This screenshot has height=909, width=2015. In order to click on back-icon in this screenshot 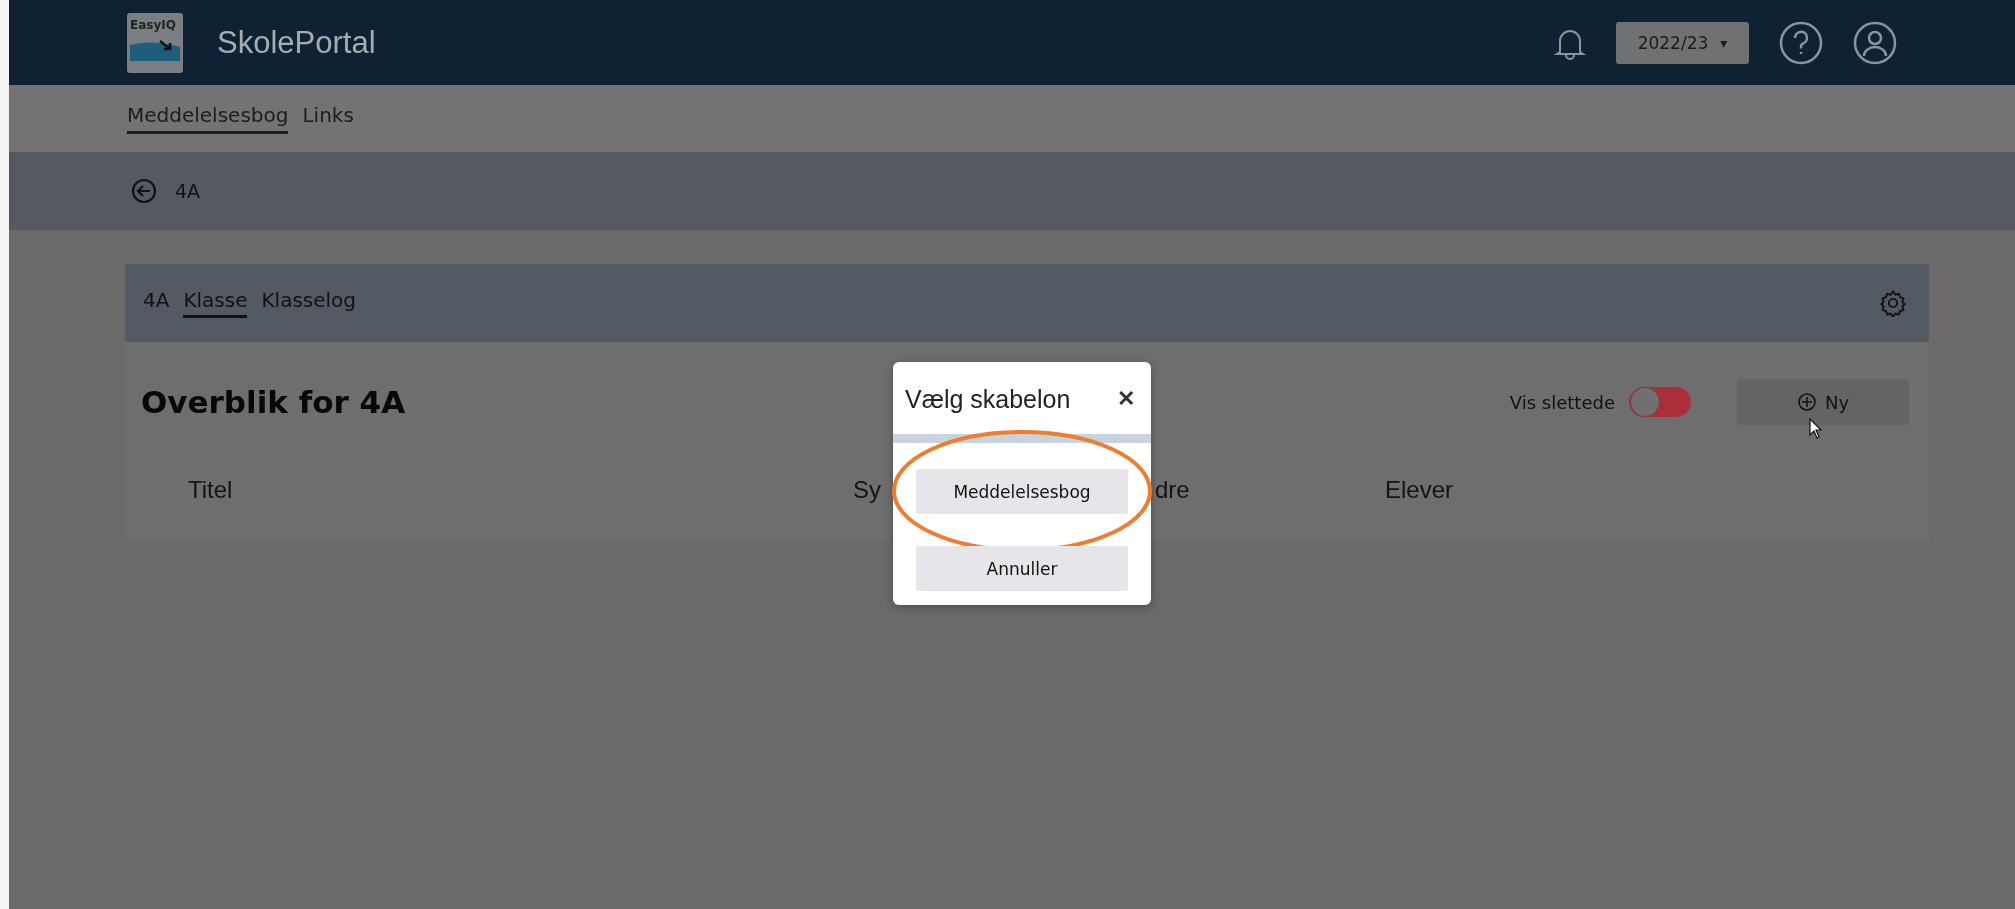, I will do `click(144, 191)`.